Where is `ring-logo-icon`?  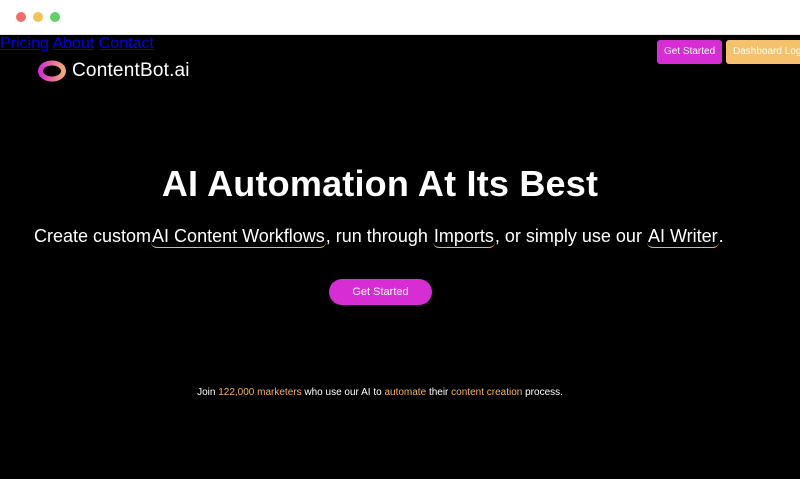 ring-logo-icon is located at coordinates (52, 71).